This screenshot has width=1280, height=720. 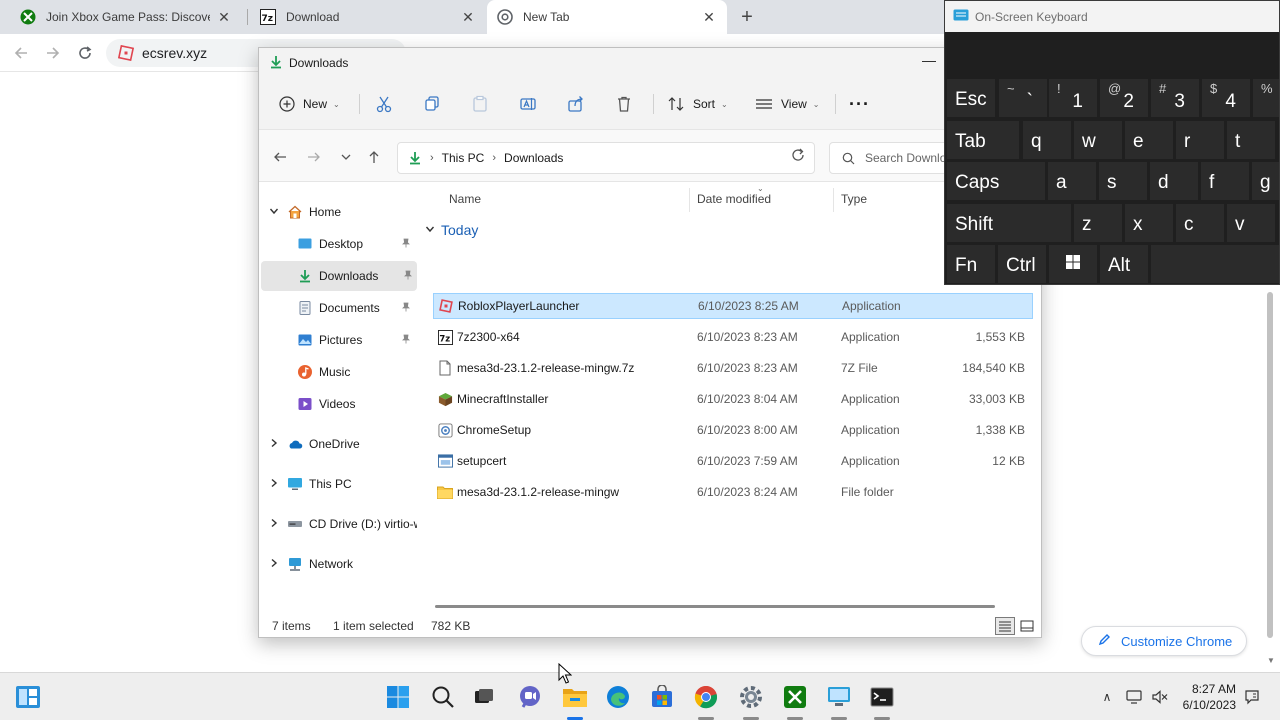 I want to click on key-caps: Caps, so click(x=996, y=181).